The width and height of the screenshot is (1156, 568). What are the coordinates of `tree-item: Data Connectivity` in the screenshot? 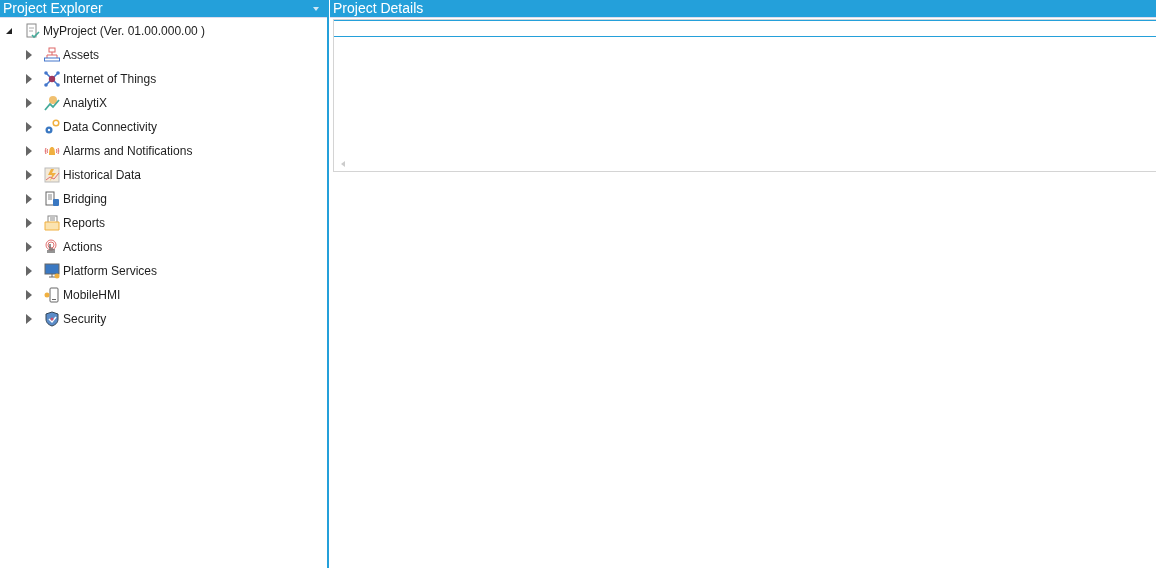 It's located at (110, 127).